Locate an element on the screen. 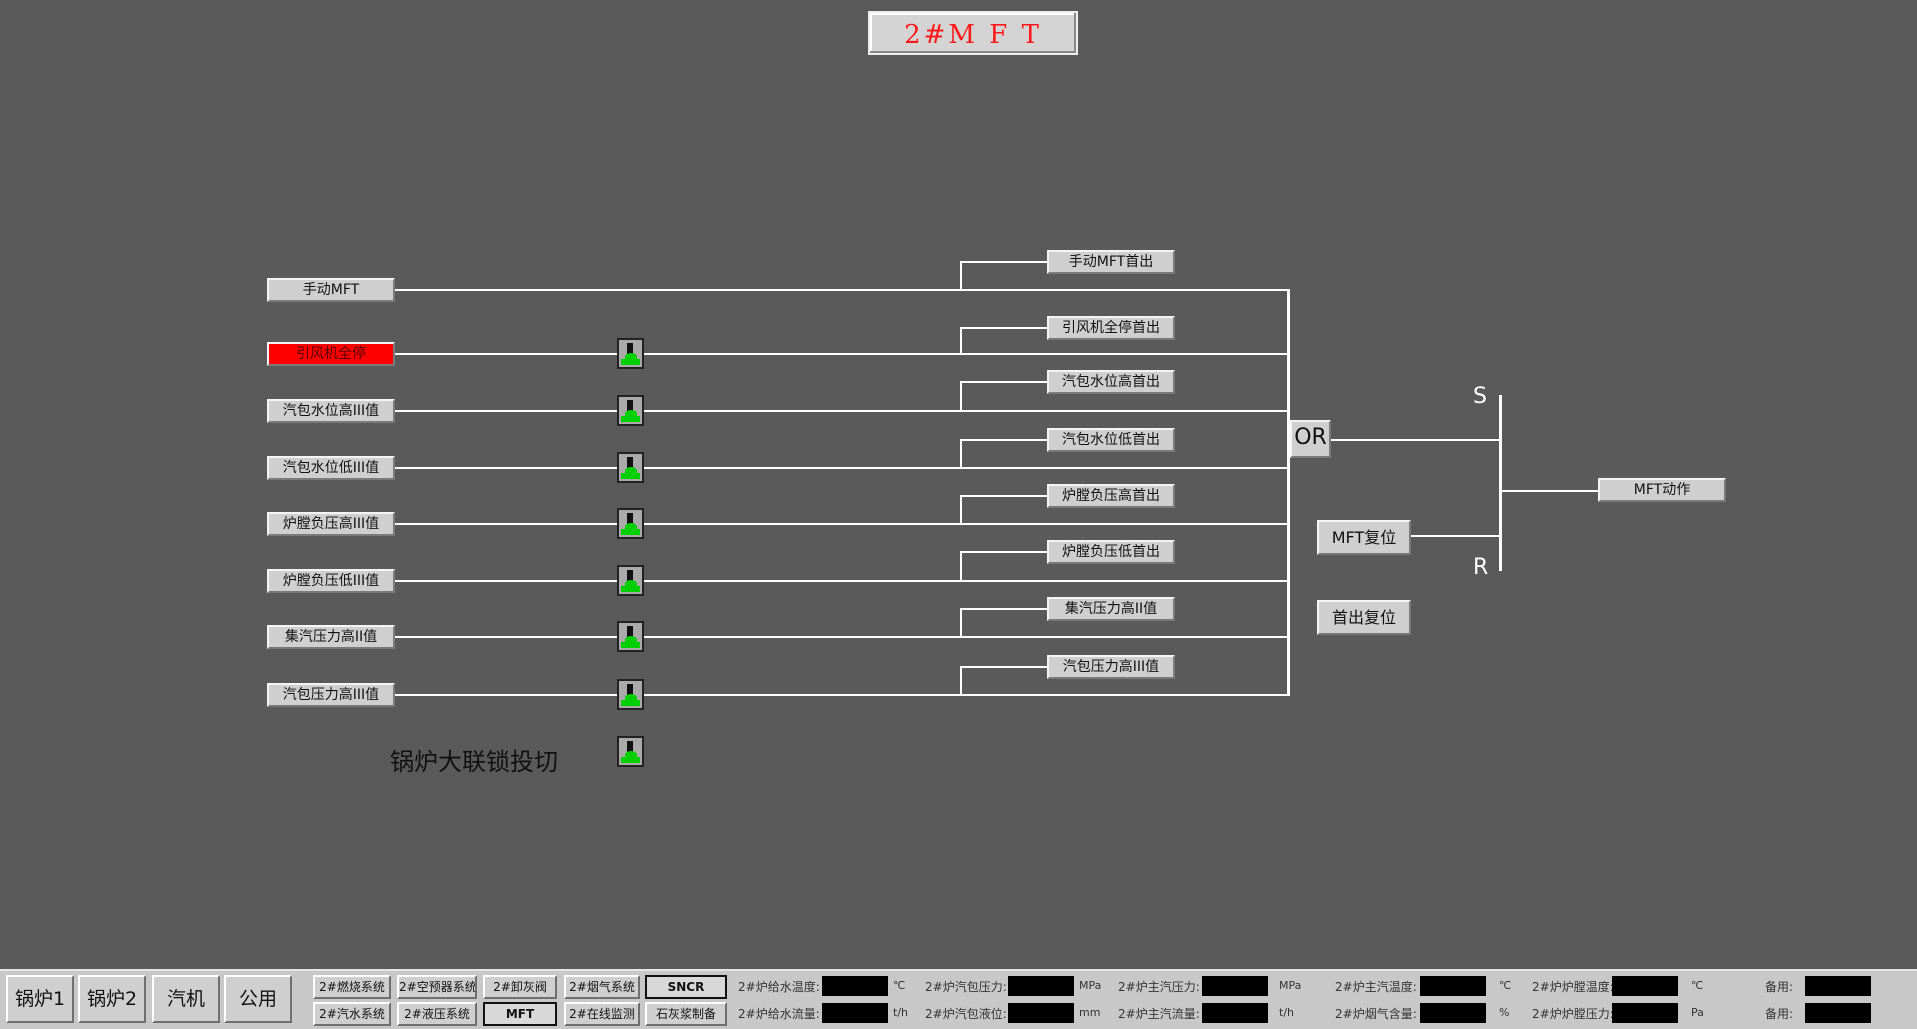 The height and width of the screenshot is (1029, 1917). first-out-indicator: 炉膛负压高首出 is located at coordinates (1111, 496).